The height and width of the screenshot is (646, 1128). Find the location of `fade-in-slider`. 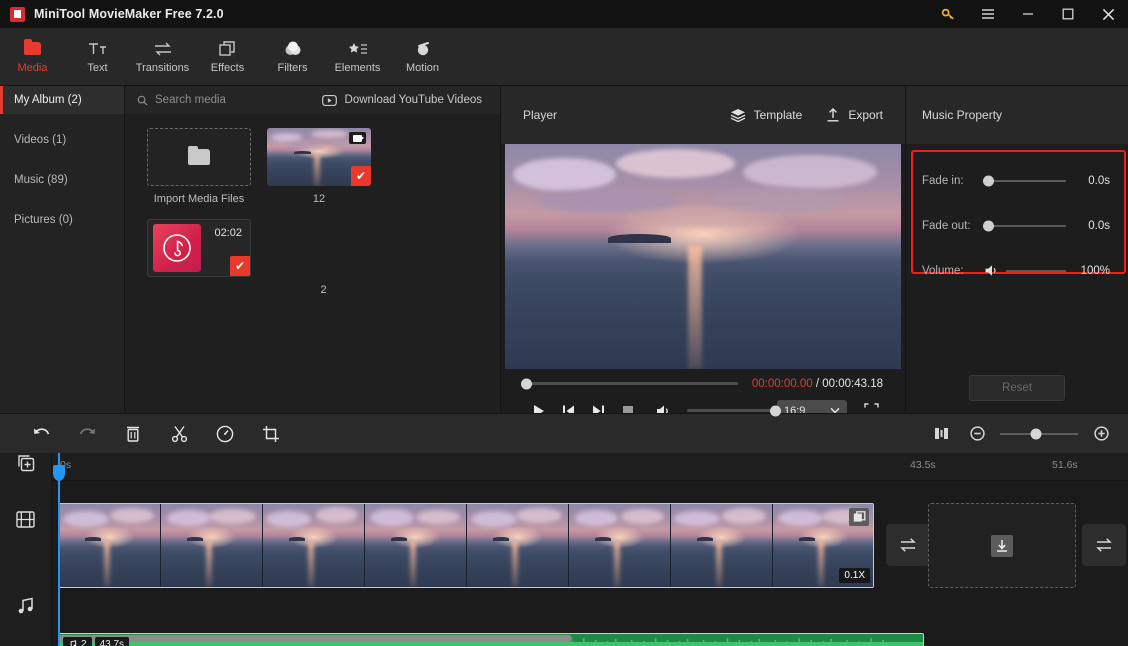

fade-in-slider is located at coordinates (1024, 180).